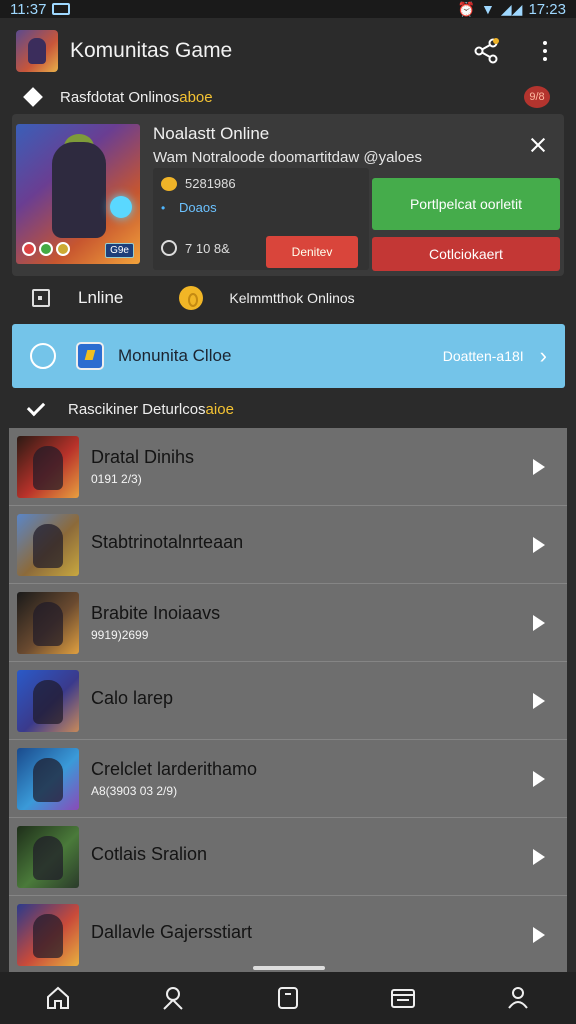 The height and width of the screenshot is (1024, 576). What do you see at coordinates (167, 544) in the screenshot?
I see `item-text: Stabtrinotalnrteaan` at bounding box center [167, 544].